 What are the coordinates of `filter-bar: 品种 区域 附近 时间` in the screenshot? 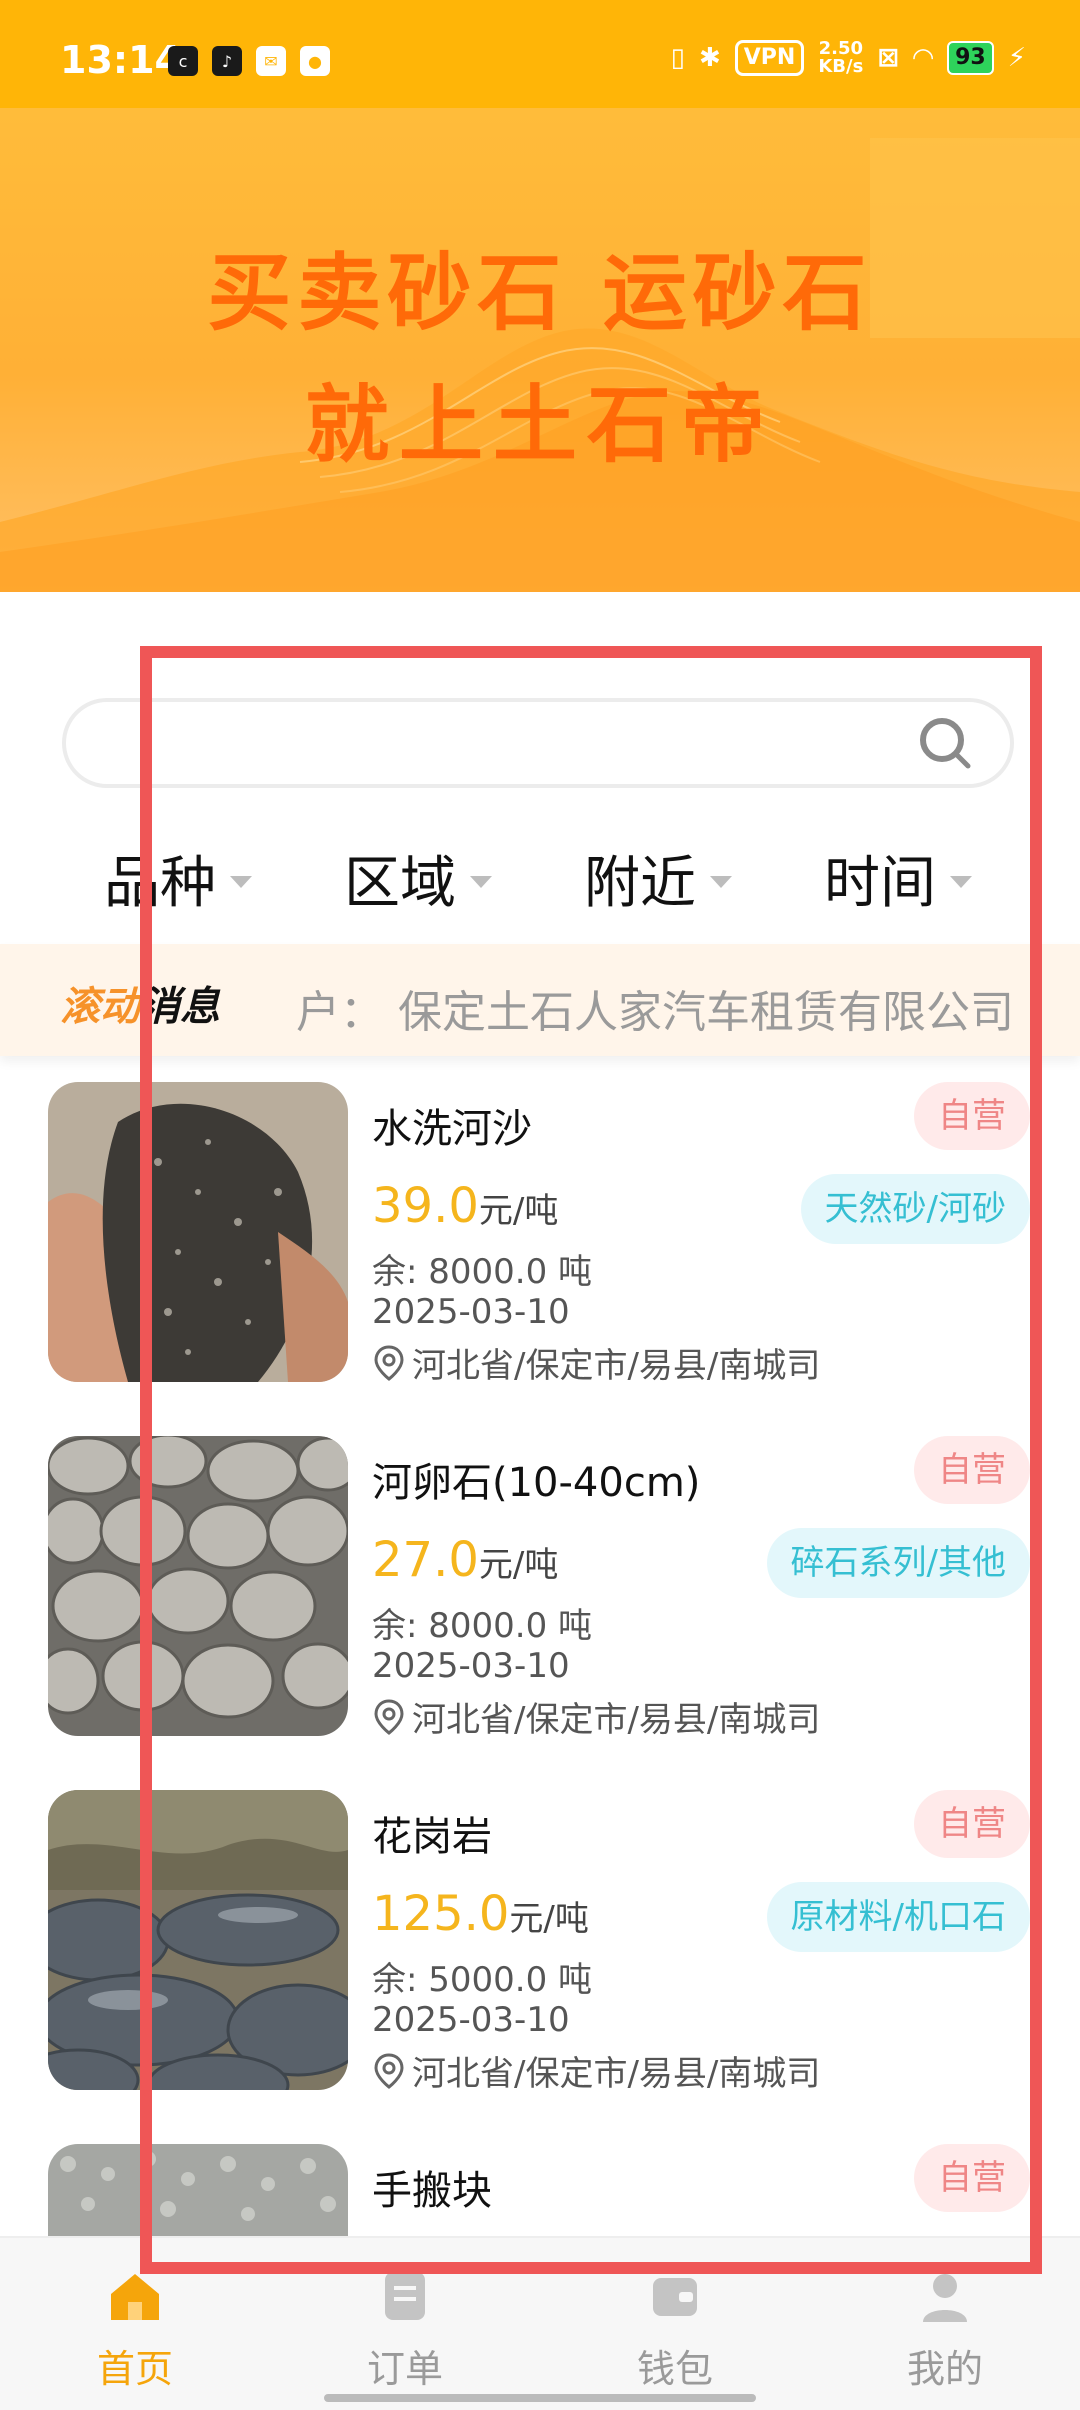 It's located at (540, 883).